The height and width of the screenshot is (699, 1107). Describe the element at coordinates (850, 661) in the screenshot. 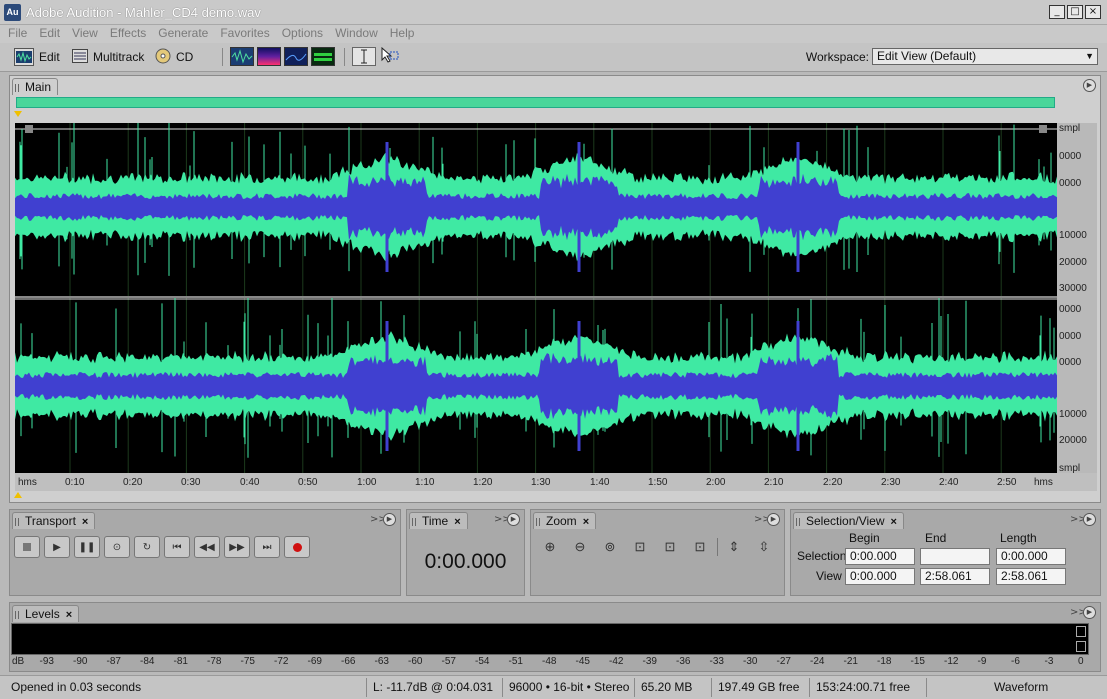

I see `db-tick: -21` at that location.